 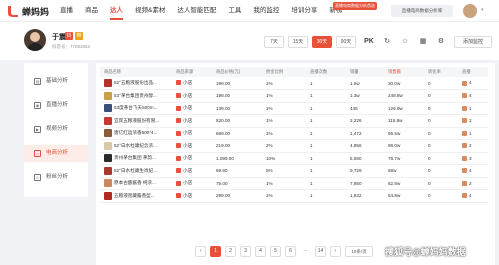 I want to click on page-size-select: 10条/页, so click(x=359, y=251).